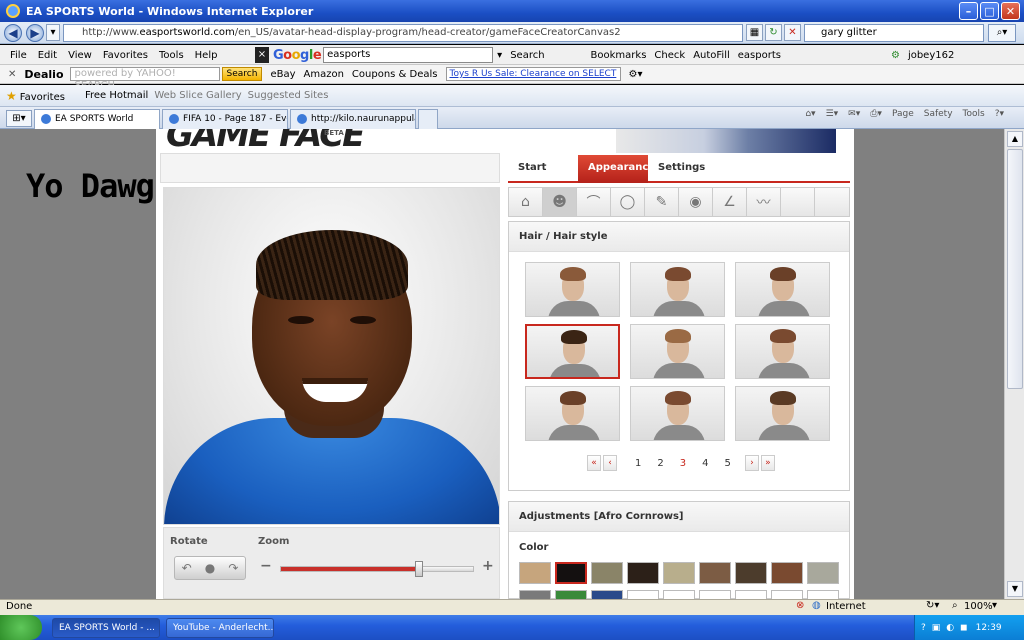 This screenshot has height=640, width=1024. Describe the element at coordinates (636, 74) in the screenshot. I see `settings-gear-icon: ⚙▾` at that location.